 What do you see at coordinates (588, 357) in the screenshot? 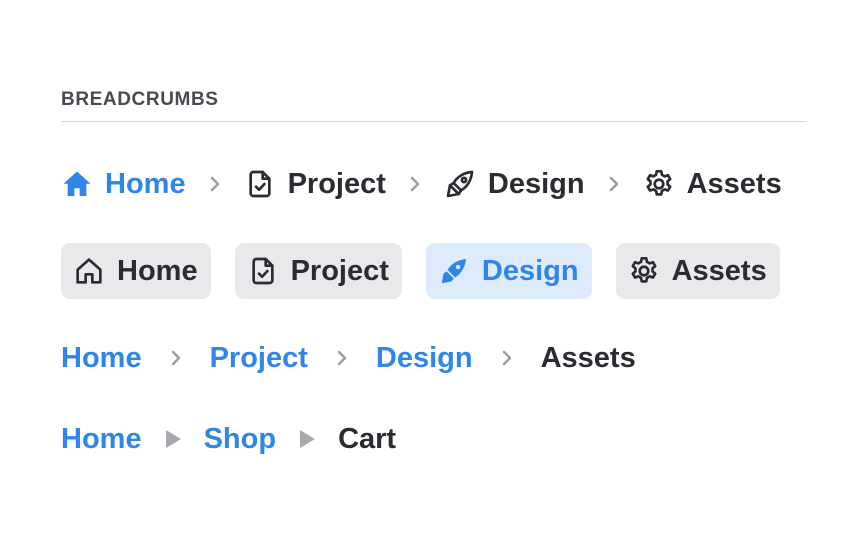
I see `breadcrumb-current-assets: Assets` at bounding box center [588, 357].